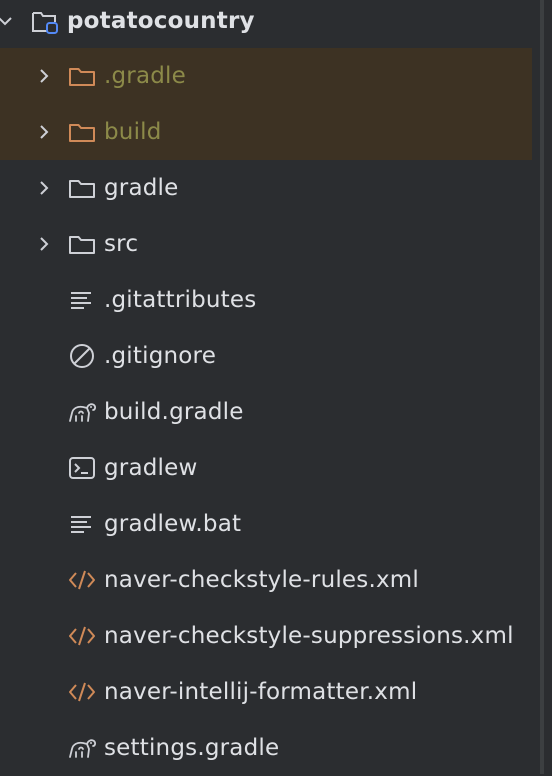 The height and width of the screenshot is (776, 552). What do you see at coordinates (45, 21) in the screenshot?
I see `project-folder-icon` at bounding box center [45, 21].